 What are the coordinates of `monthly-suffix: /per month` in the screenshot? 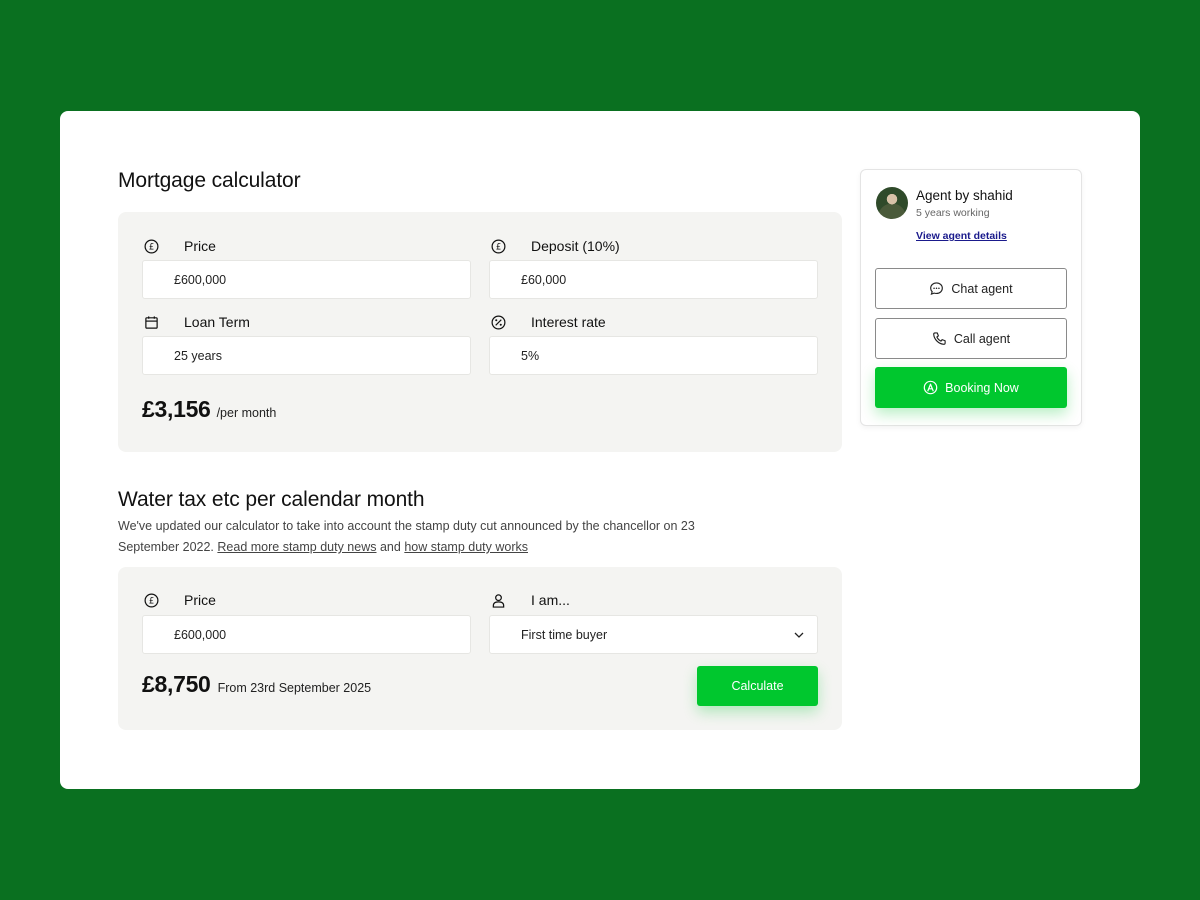 It's located at (246, 413).